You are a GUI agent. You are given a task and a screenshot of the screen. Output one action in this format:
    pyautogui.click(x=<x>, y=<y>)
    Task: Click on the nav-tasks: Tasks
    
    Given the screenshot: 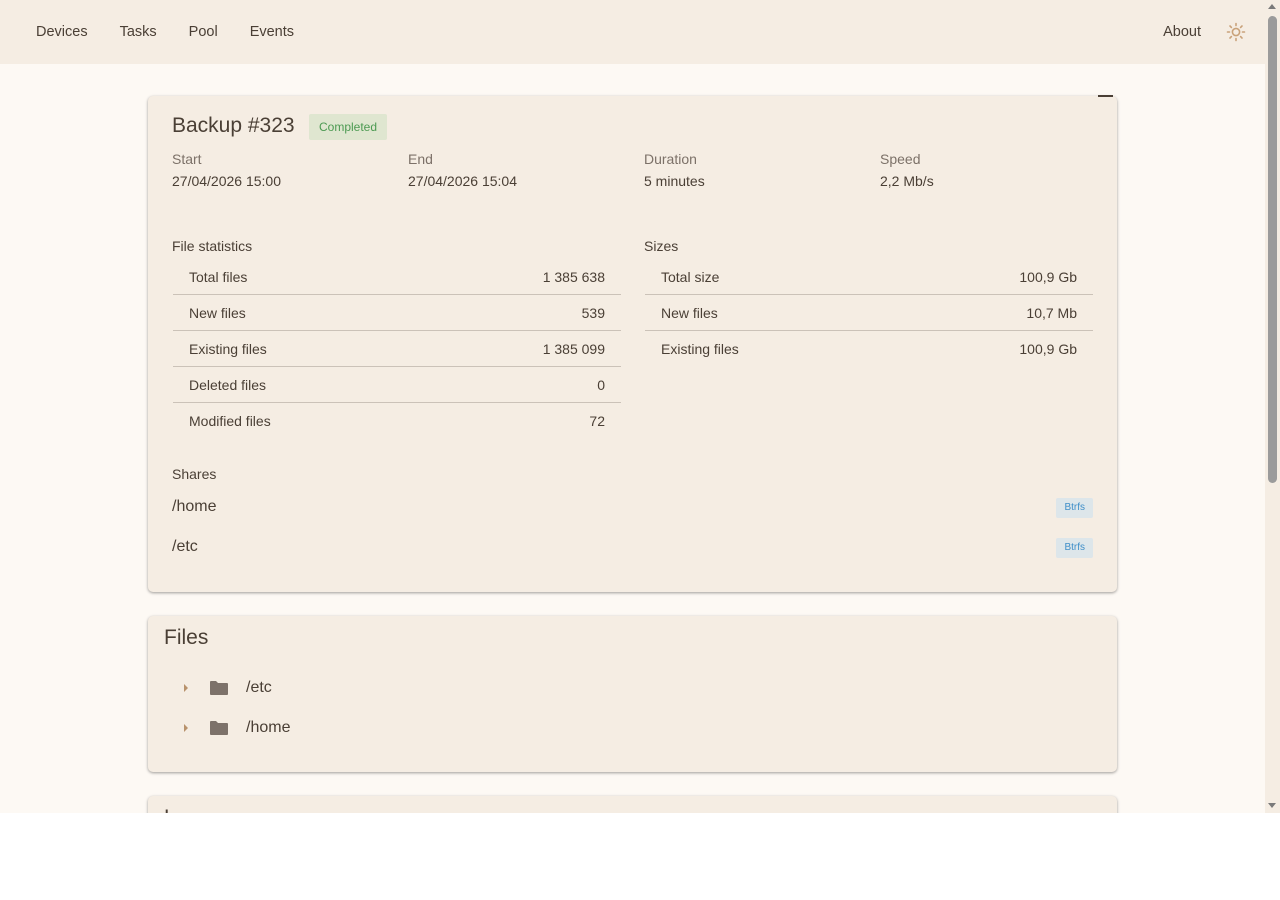 What is the action you would take?
    pyautogui.click(x=138, y=32)
    